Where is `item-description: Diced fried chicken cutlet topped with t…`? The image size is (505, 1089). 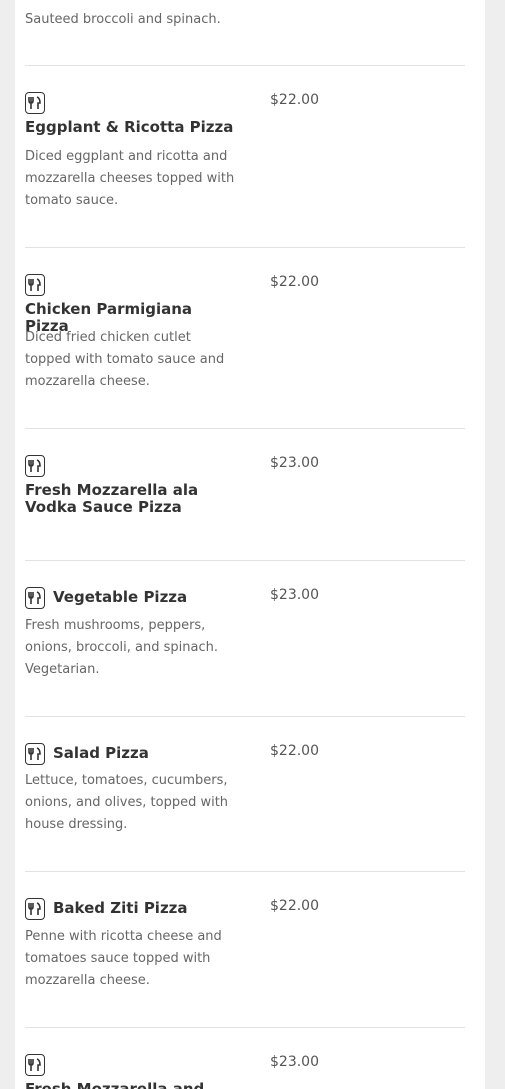 item-description: Diced fried chicken cutlet topped with t… is located at coordinates (125, 359).